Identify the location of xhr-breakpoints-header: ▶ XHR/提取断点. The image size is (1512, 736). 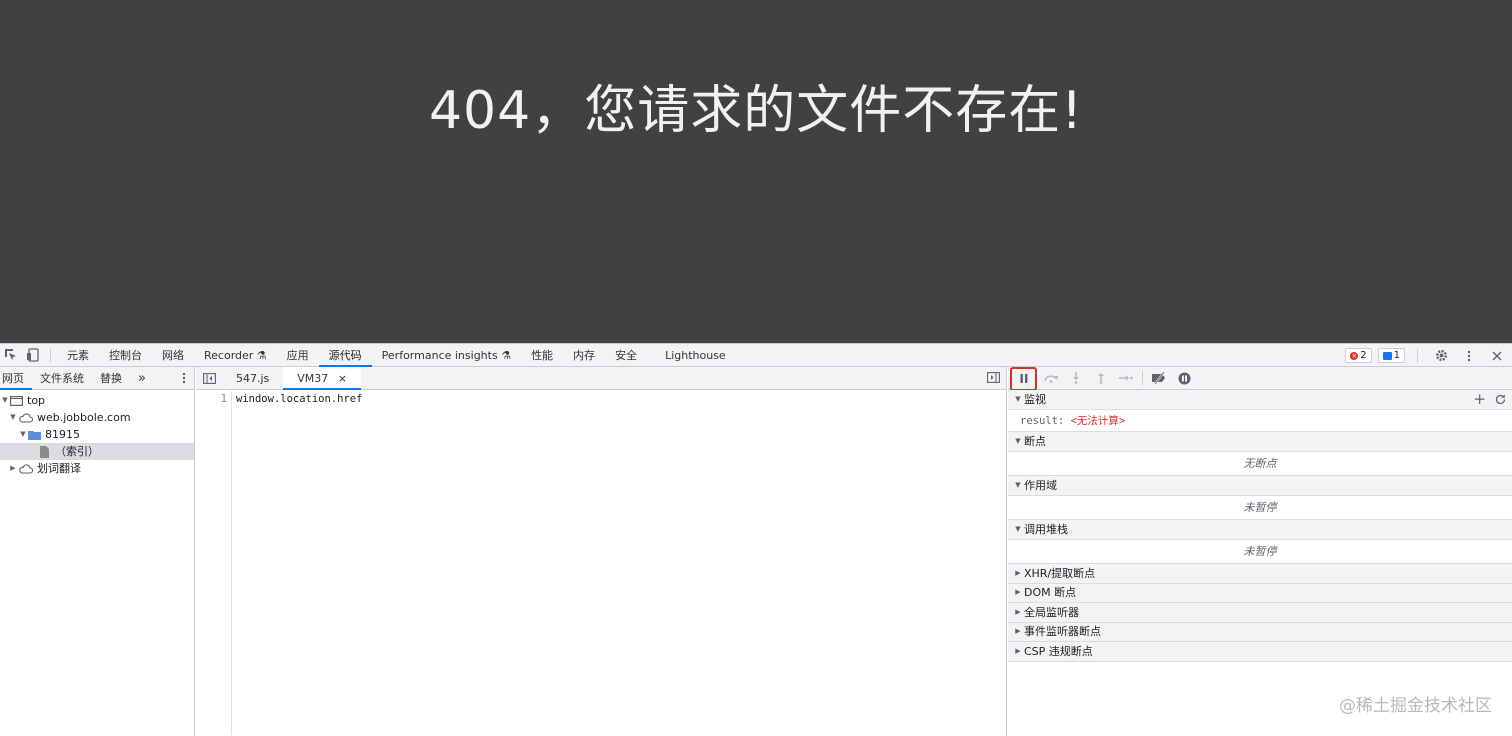
(1260, 574).